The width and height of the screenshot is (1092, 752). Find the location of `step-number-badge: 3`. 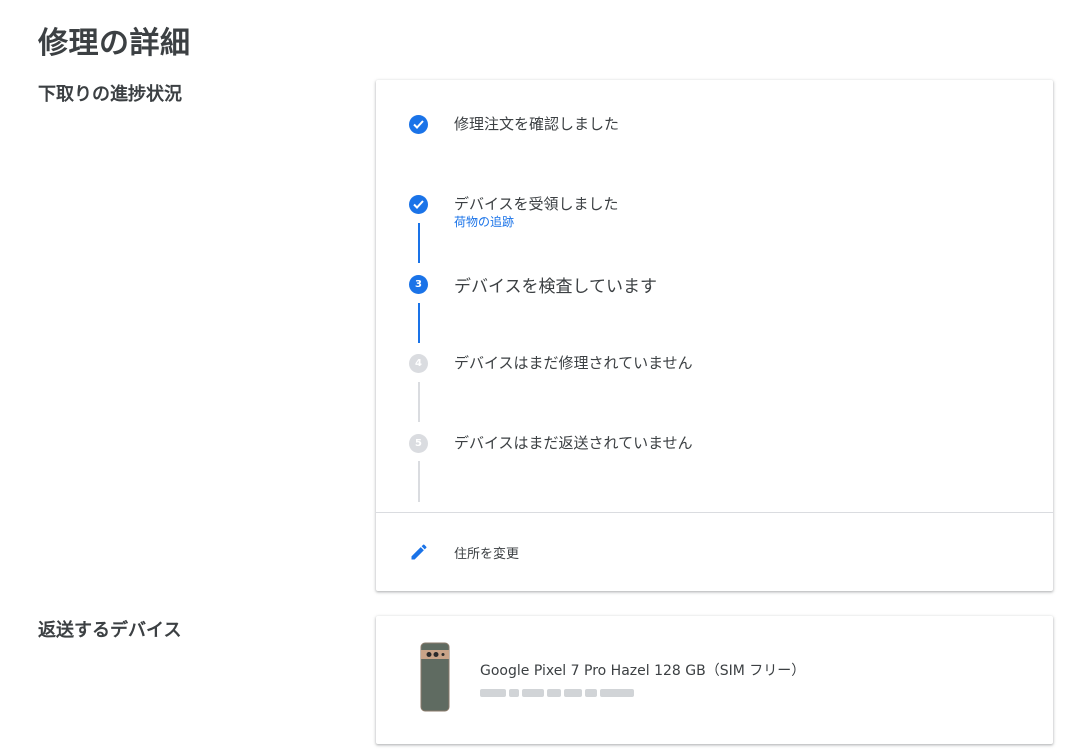

step-number-badge: 3 is located at coordinates (418, 284).